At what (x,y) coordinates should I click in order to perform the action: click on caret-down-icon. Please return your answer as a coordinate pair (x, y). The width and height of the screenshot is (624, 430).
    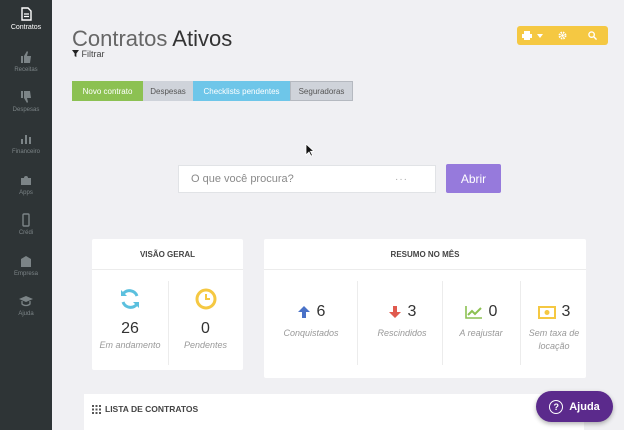
    Looking at the image, I should click on (539, 35).